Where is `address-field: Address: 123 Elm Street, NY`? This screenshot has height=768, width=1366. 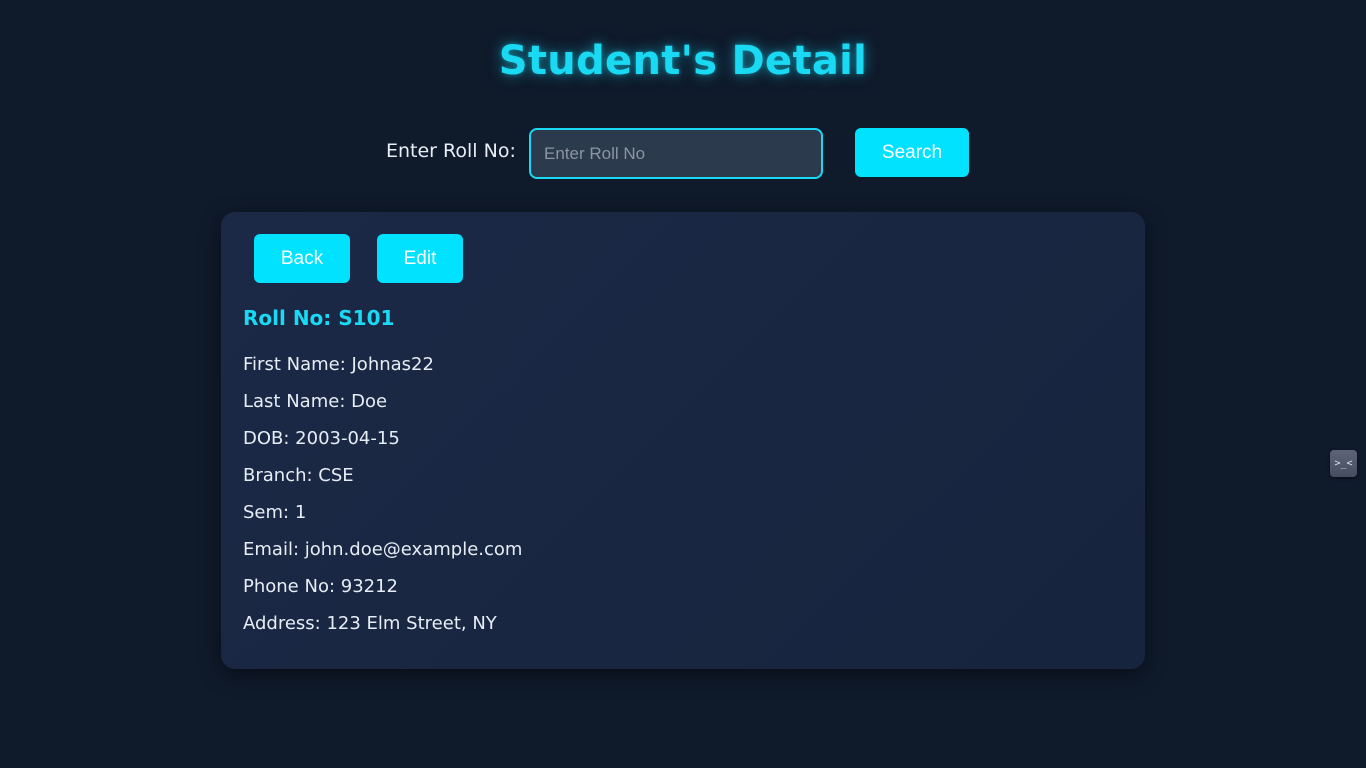
address-field: Address: 123 Elm Street, NY is located at coordinates (370, 623).